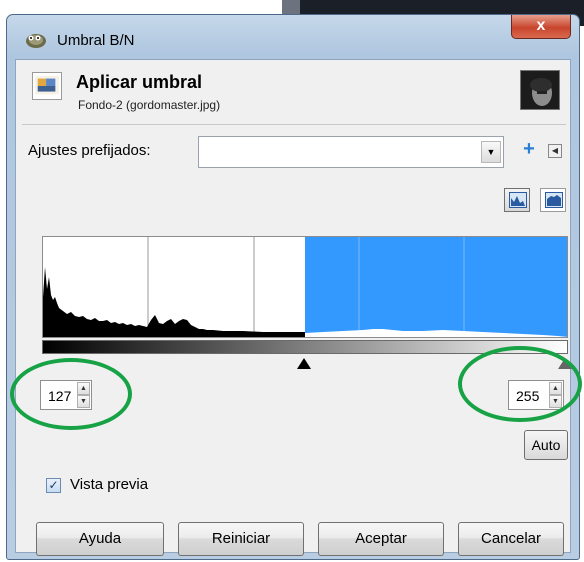 This screenshot has width=584, height=562. I want to click on header-separator, so click(294, 124).